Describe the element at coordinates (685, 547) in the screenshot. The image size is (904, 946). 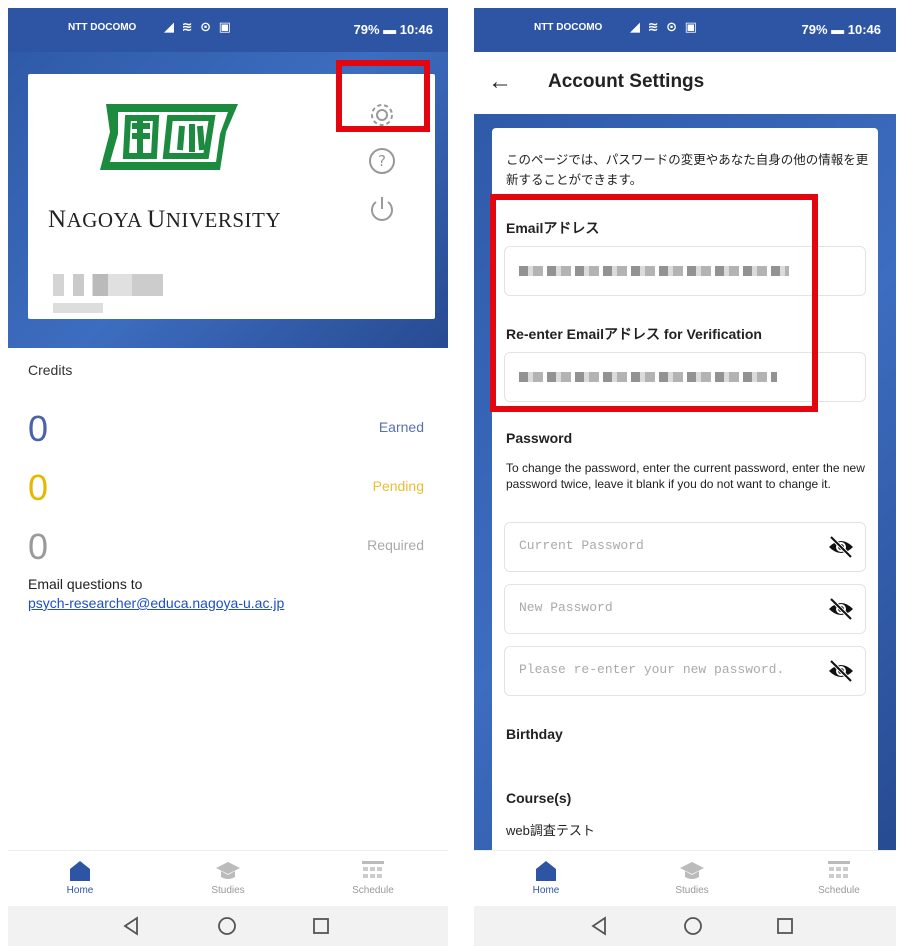
I see `current-password-field: Current Password` at that location.